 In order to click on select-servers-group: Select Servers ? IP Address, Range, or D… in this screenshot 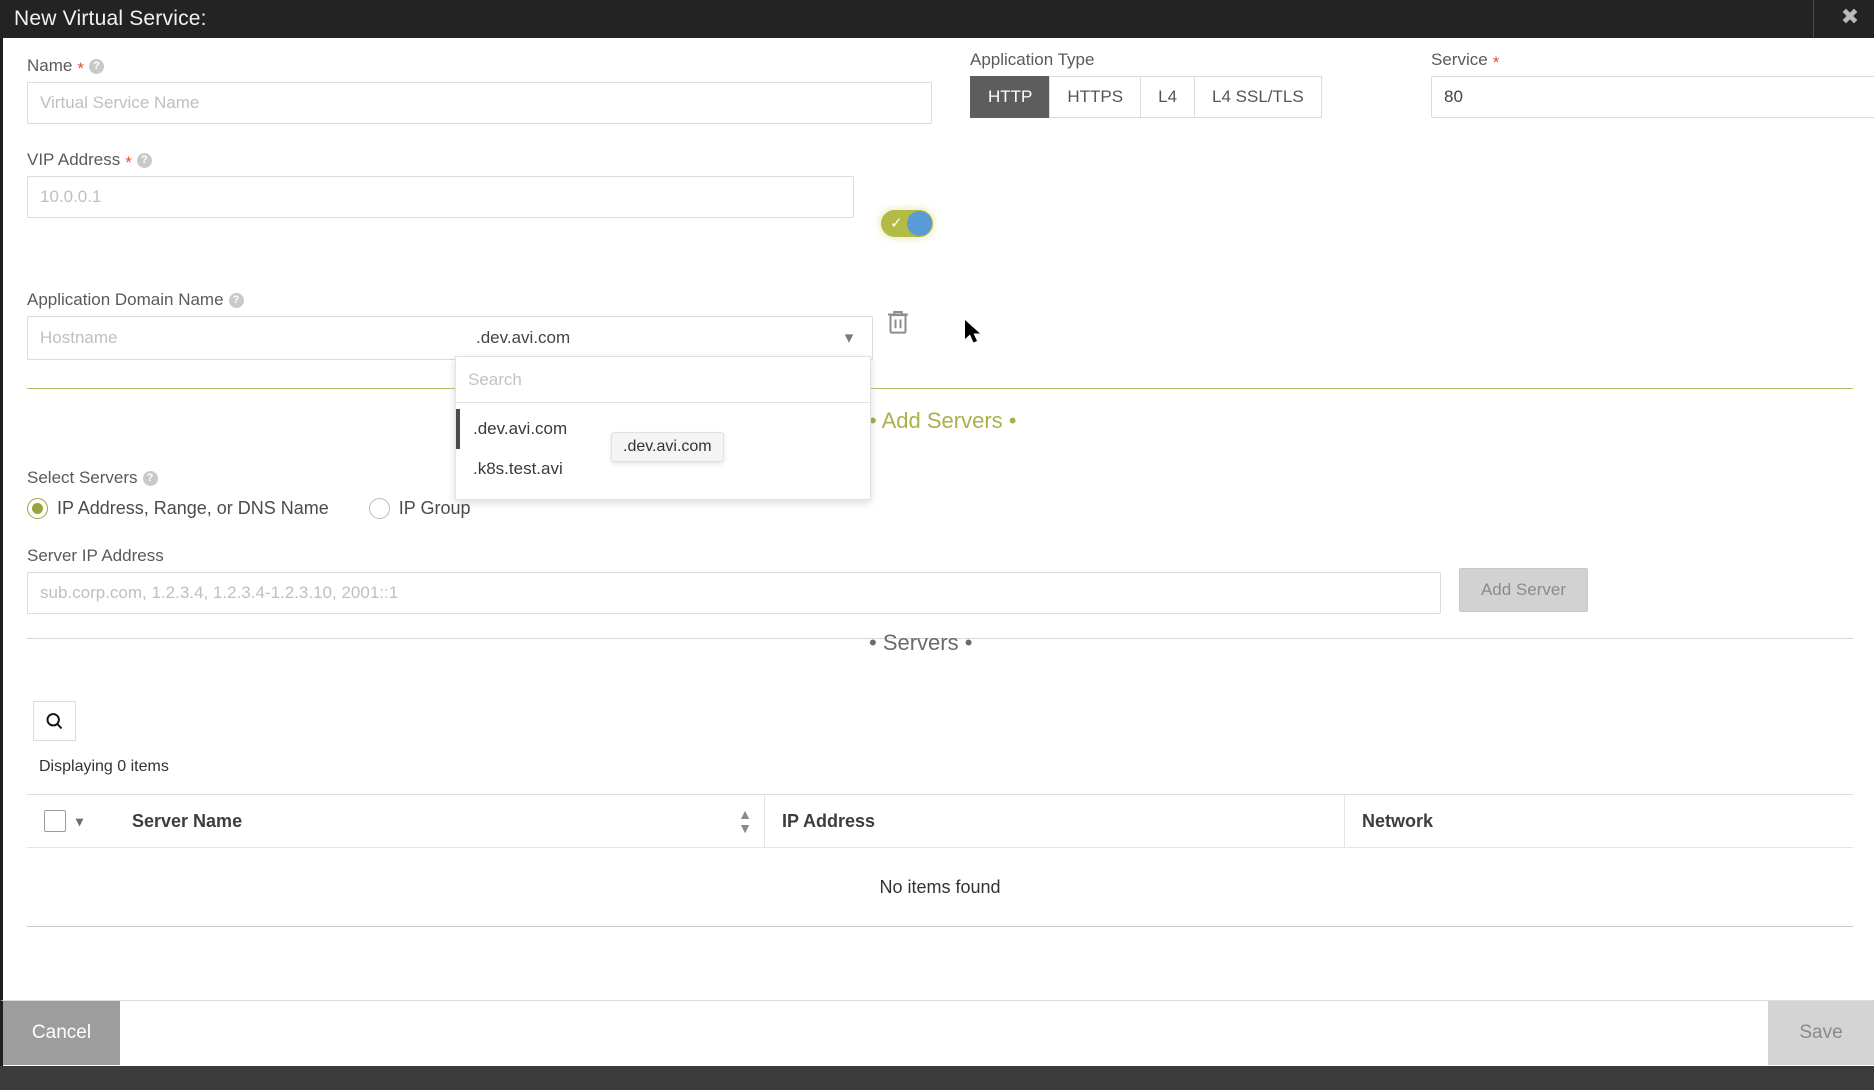, I will do `click(249, 493)`.